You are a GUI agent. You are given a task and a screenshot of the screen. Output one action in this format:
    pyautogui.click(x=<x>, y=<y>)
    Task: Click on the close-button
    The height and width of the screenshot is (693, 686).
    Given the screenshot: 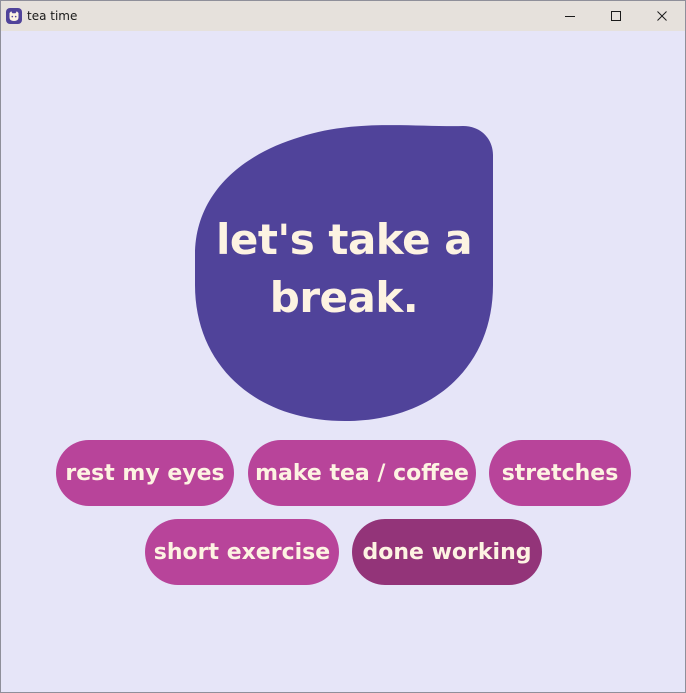 What is the action you would take?
    pyautogui.click(x=662, y=16)
    